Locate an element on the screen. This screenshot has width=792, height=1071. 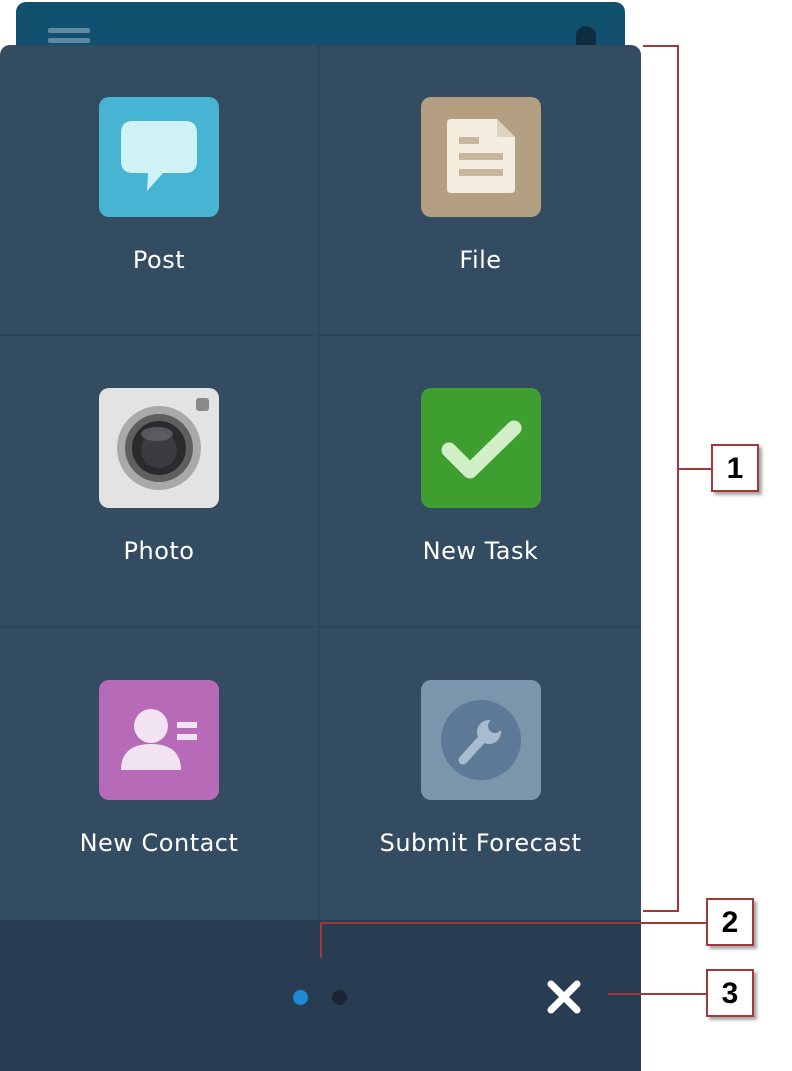
action-label: Post is located at coordinates (159, 260).